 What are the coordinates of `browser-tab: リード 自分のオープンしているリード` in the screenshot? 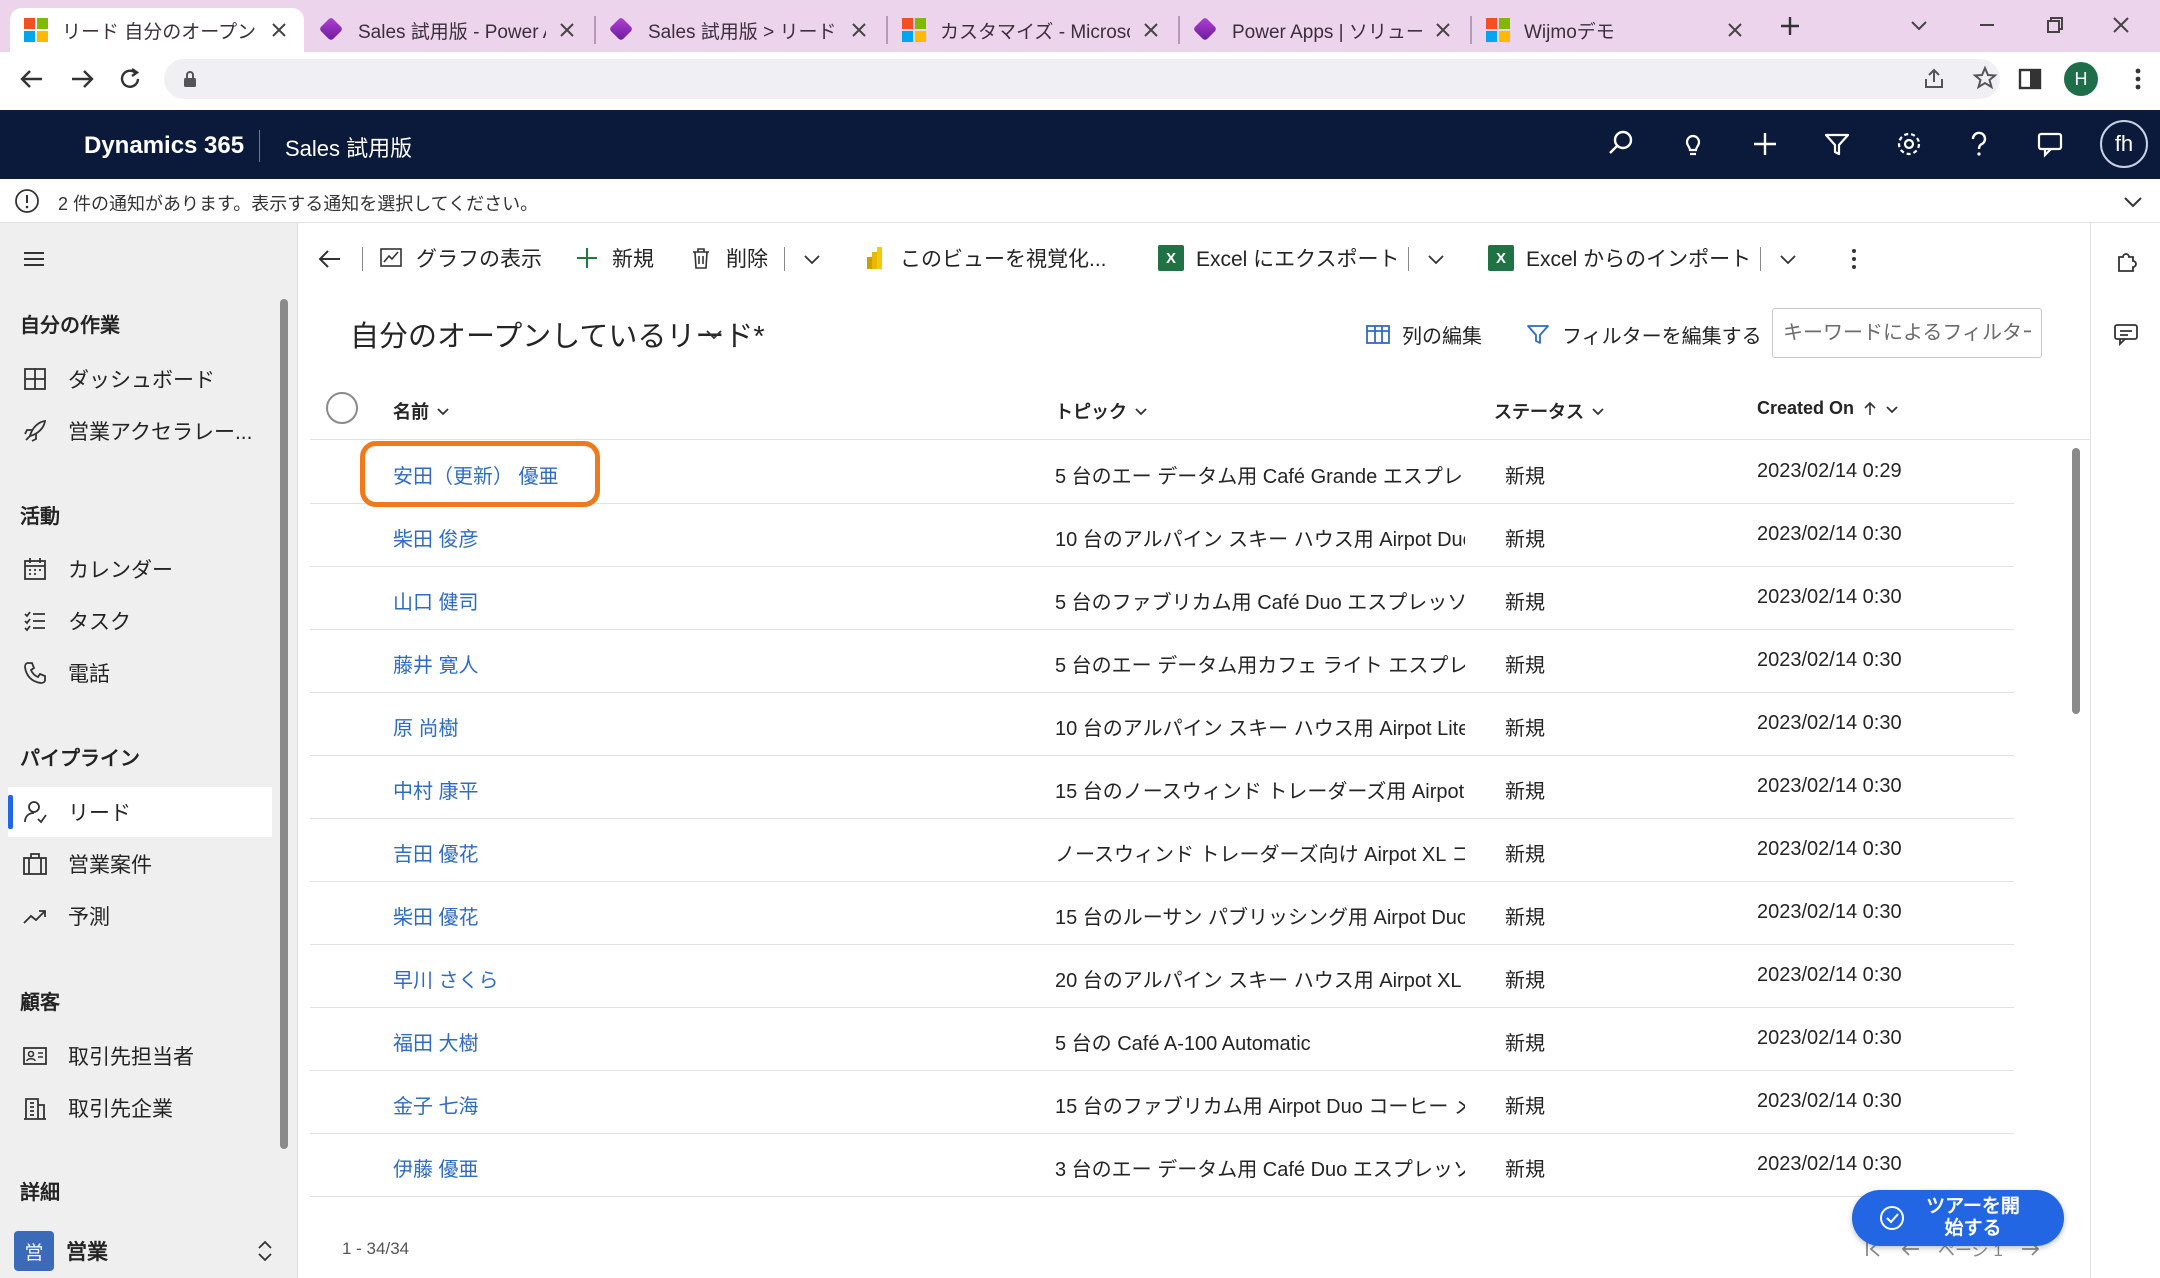 It's located at (157, 30).